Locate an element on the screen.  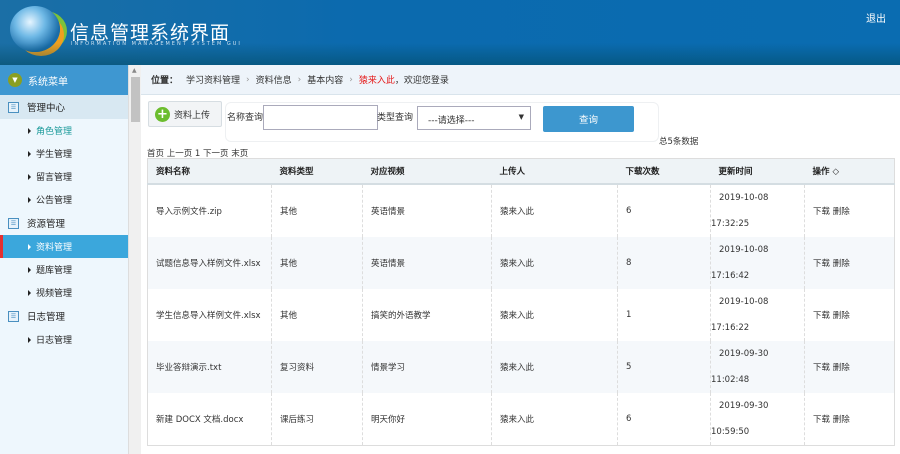
sidebar-item-logs: 日志管理 is located at coordinates (64, 339).